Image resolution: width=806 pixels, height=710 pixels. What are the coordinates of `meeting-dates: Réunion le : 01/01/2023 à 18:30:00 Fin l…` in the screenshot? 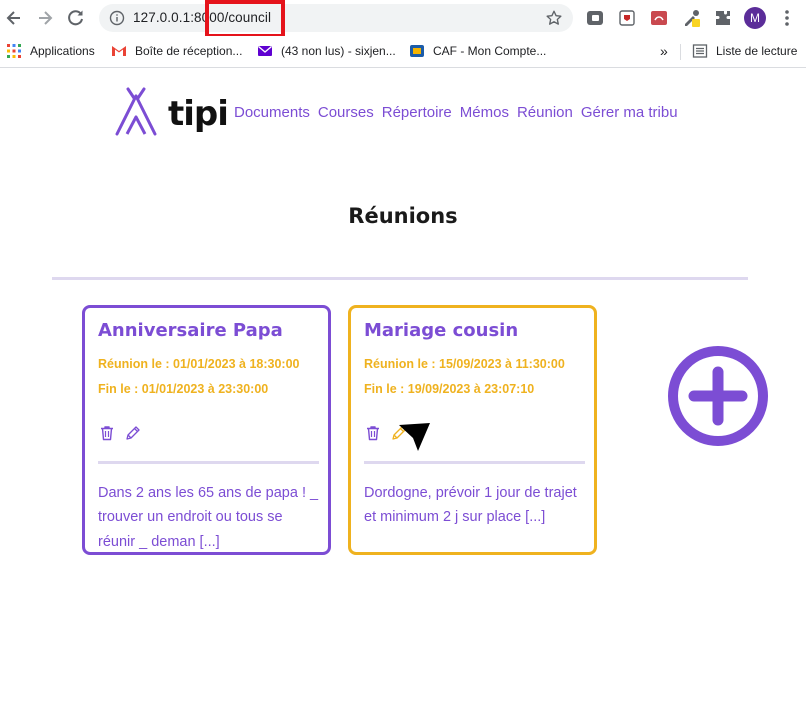 It's located at (199, 376).